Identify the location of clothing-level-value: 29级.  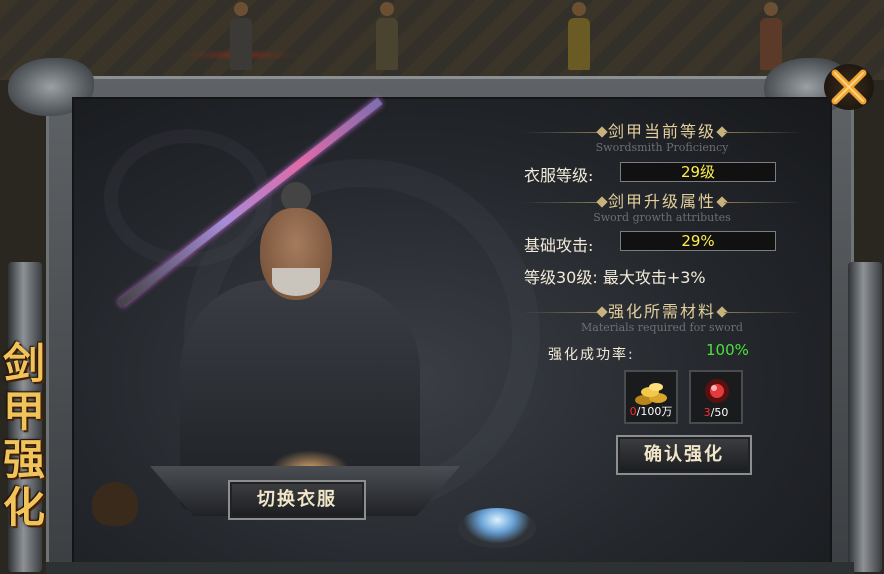
(698, 172).